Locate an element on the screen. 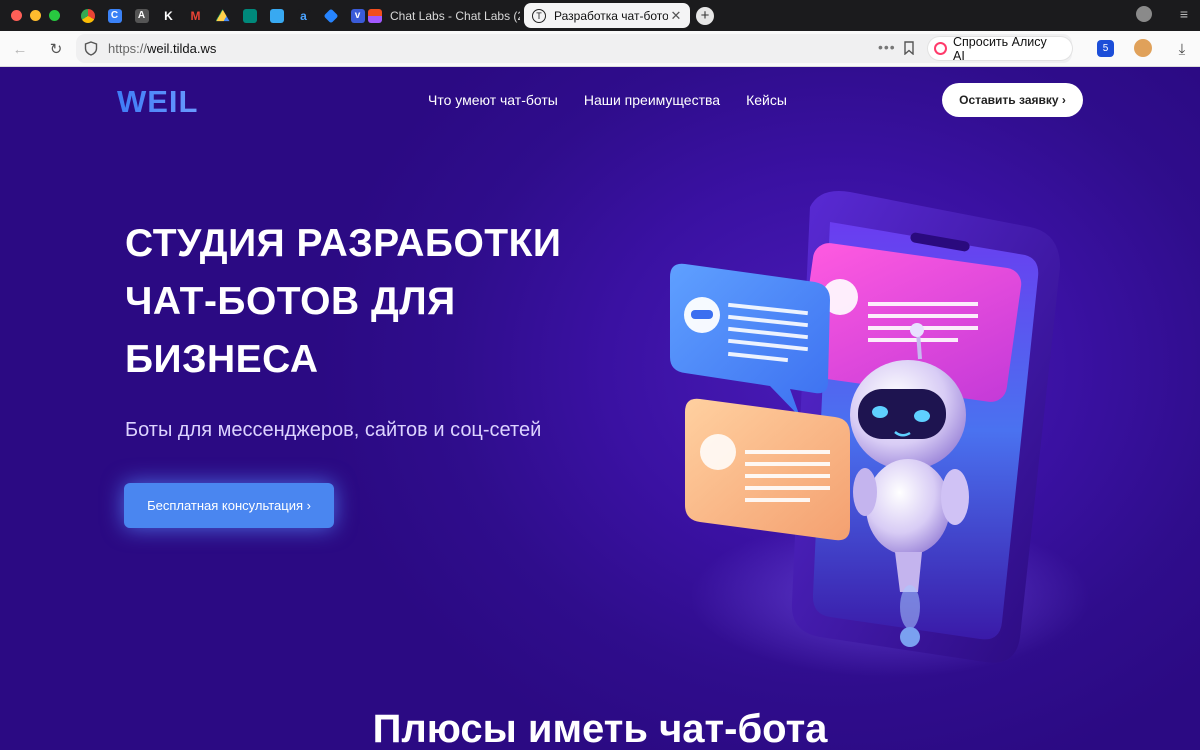 The image size is (1200, 750). download-icon: ⤓ is located at coordinates (1182, 49).